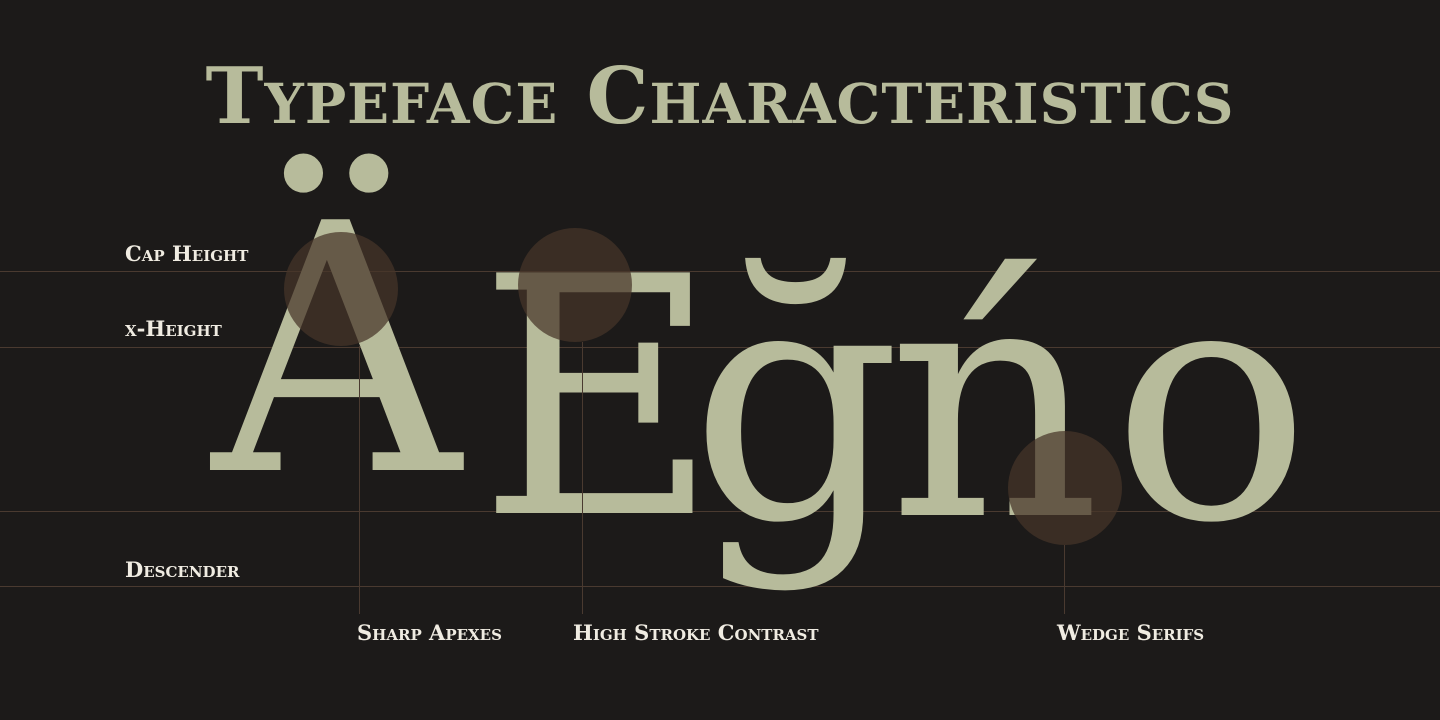  Describe the element at coordinates (359, 480) in the screenshot. I see `leader-line-apex` at that location.